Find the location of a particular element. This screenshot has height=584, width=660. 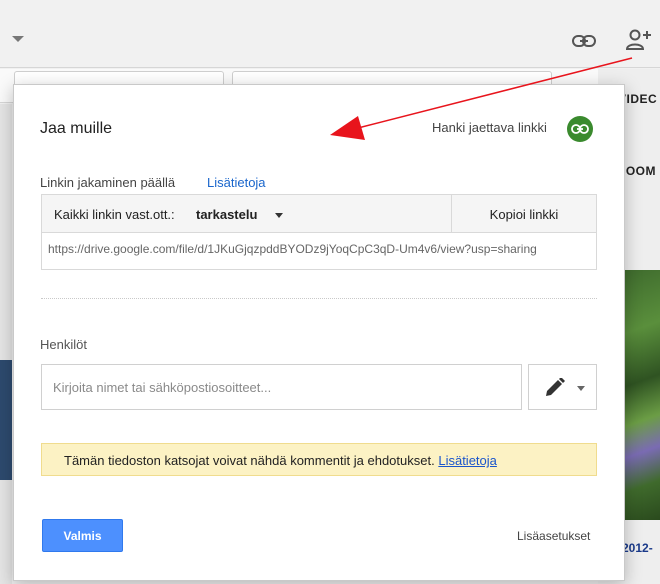

dialog-title: Jaa muille is located at coordinates (76, 128).